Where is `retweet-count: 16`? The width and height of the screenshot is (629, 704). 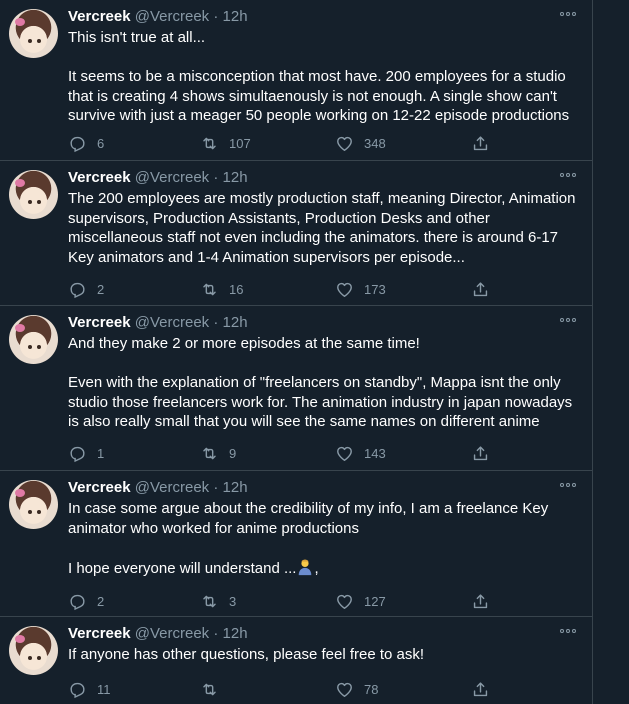
retweet-count: 16 is located at coordinates (236, 289).